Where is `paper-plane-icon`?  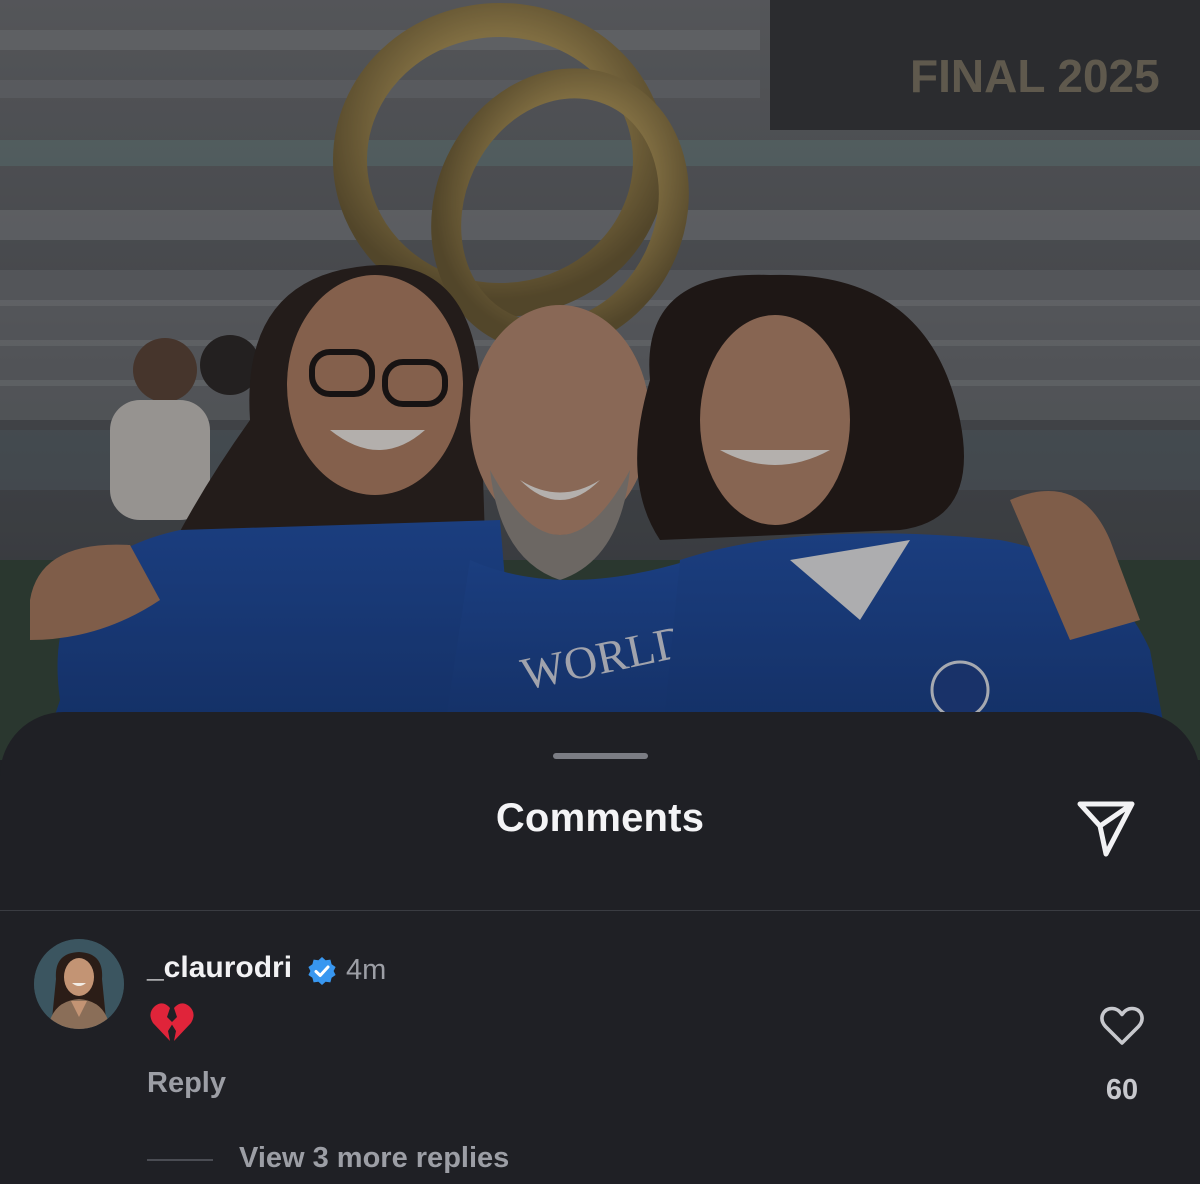
paper-plane-icon is located at coordinates (1106, 829).